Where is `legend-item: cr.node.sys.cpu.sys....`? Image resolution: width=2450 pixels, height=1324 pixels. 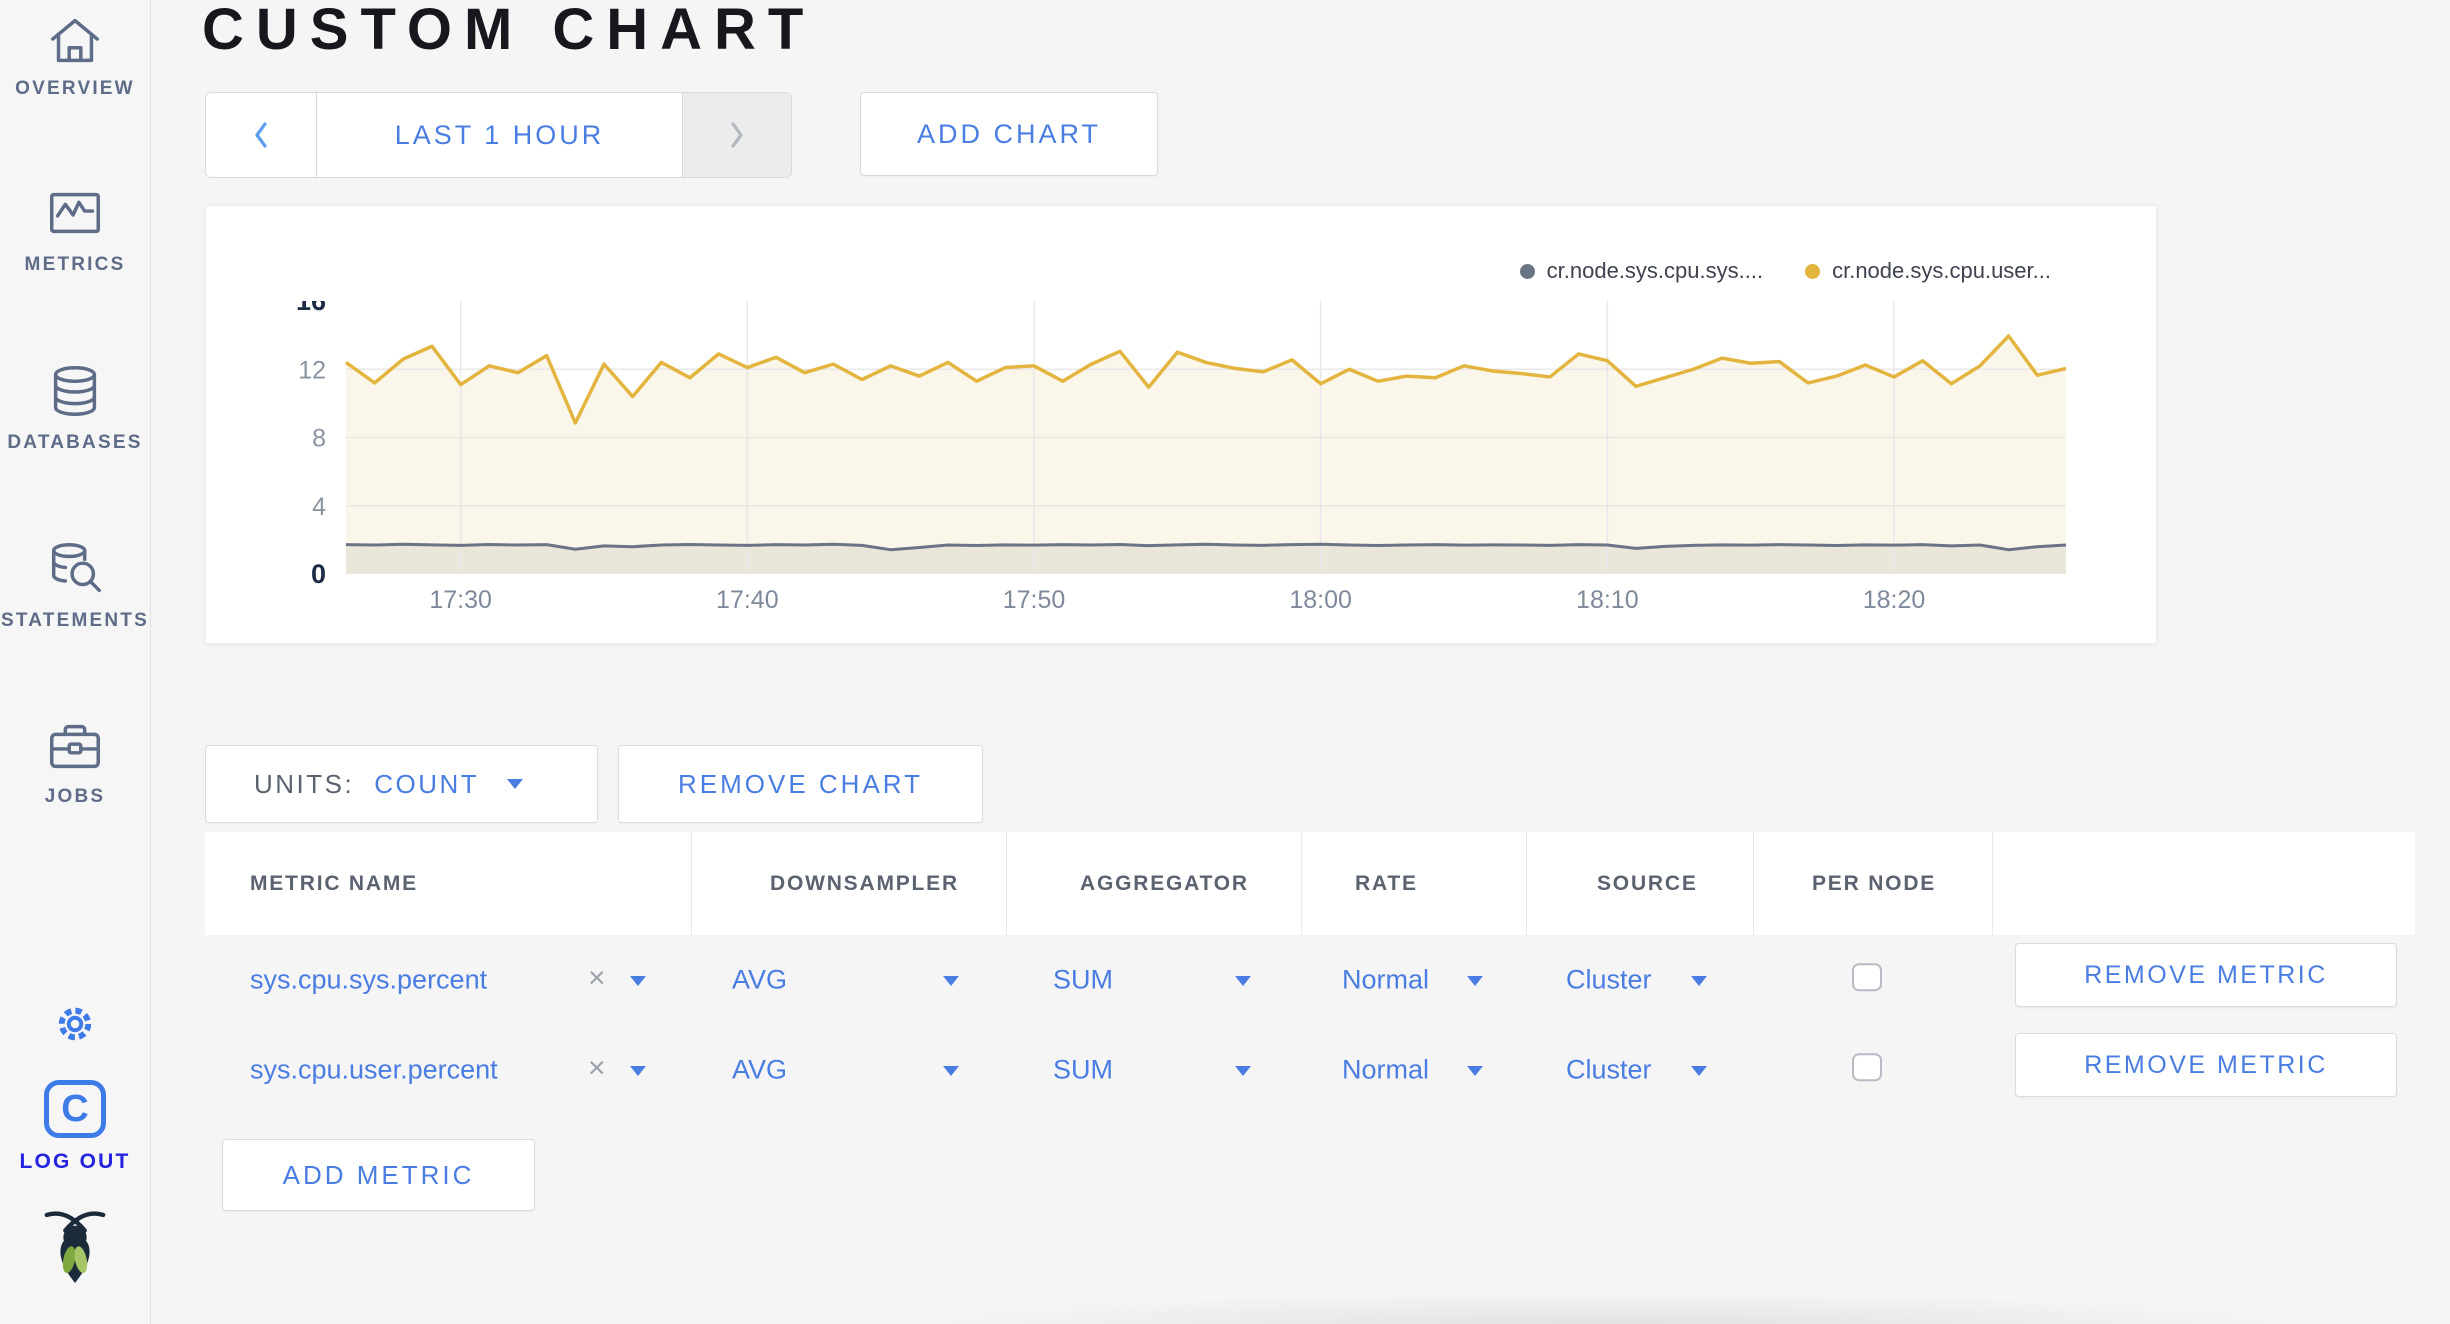 legend-item: cr.node.sys.cpu.sys.... is located at coordinates (1641, 271).